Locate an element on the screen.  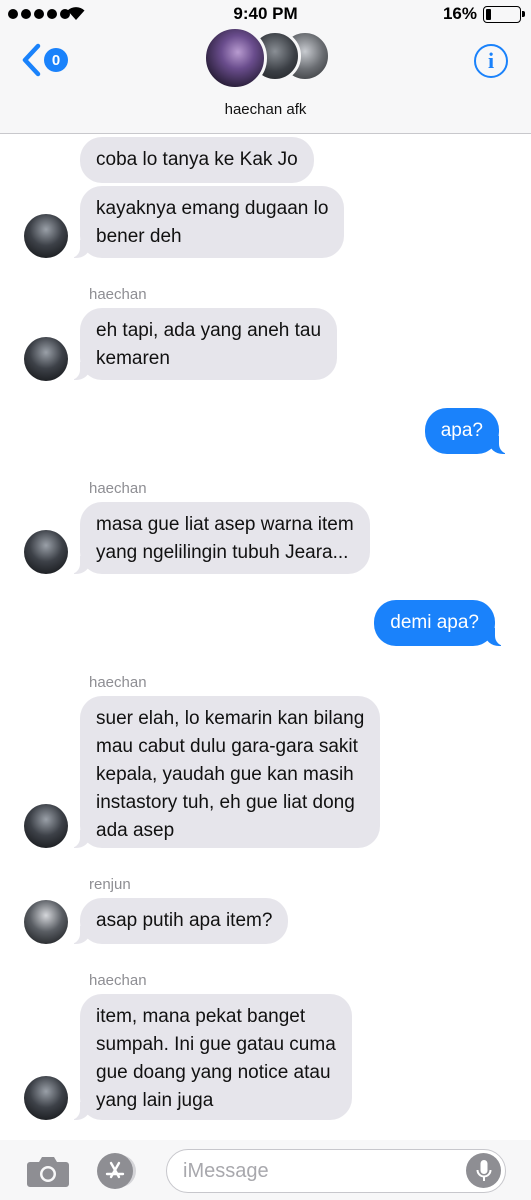
sender-name: renjun is located at coordinates (110, 884).